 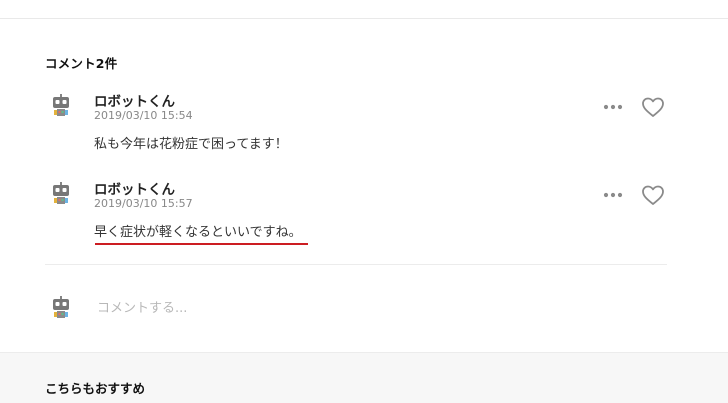 What do you see at coordinates (191, 144) in the screenshot?
I see `comment-text: 私も今年は花粉症で困ってます！` at bounding box center [191, 144].